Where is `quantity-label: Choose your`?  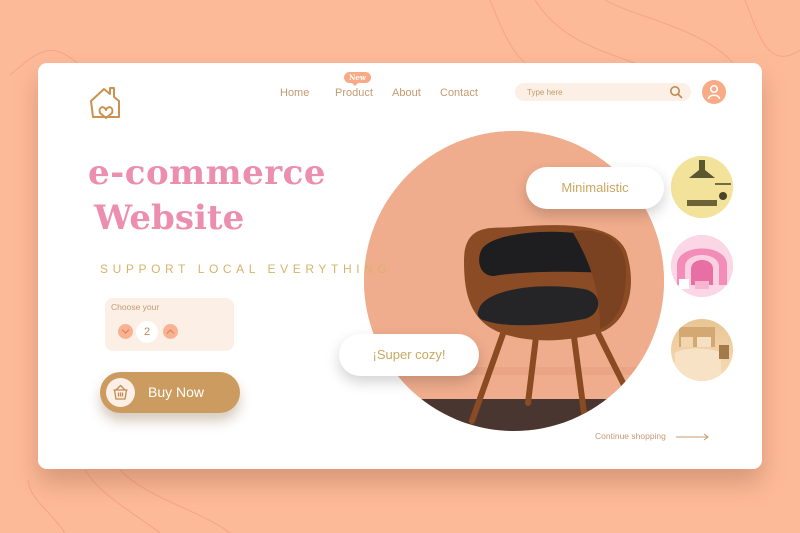 quantity-label: Choose your is located at coordinates (135, 307).